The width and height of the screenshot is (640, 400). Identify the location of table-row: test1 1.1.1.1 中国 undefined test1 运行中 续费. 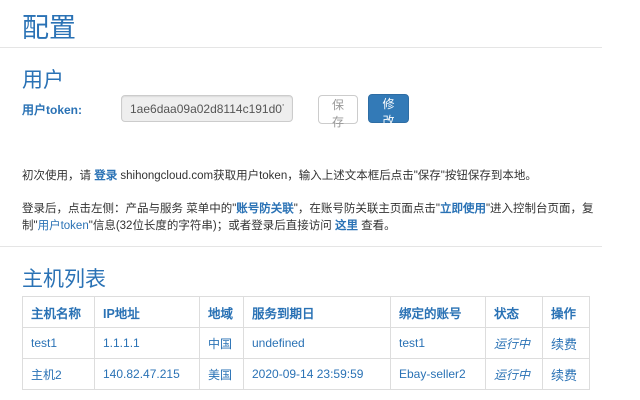
(306, 343).